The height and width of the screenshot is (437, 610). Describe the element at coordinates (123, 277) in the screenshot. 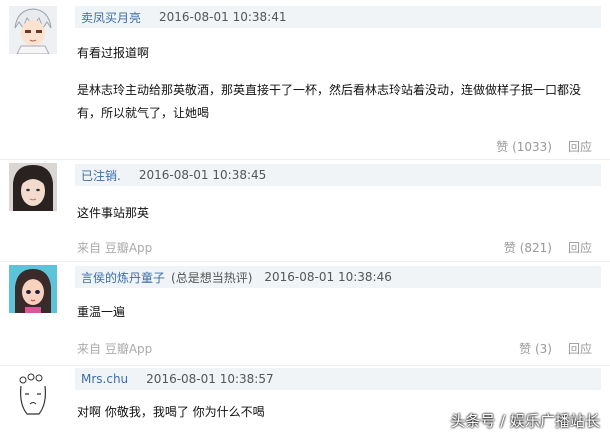

I see `author-link: 言侯的炼丹童子` at that location.